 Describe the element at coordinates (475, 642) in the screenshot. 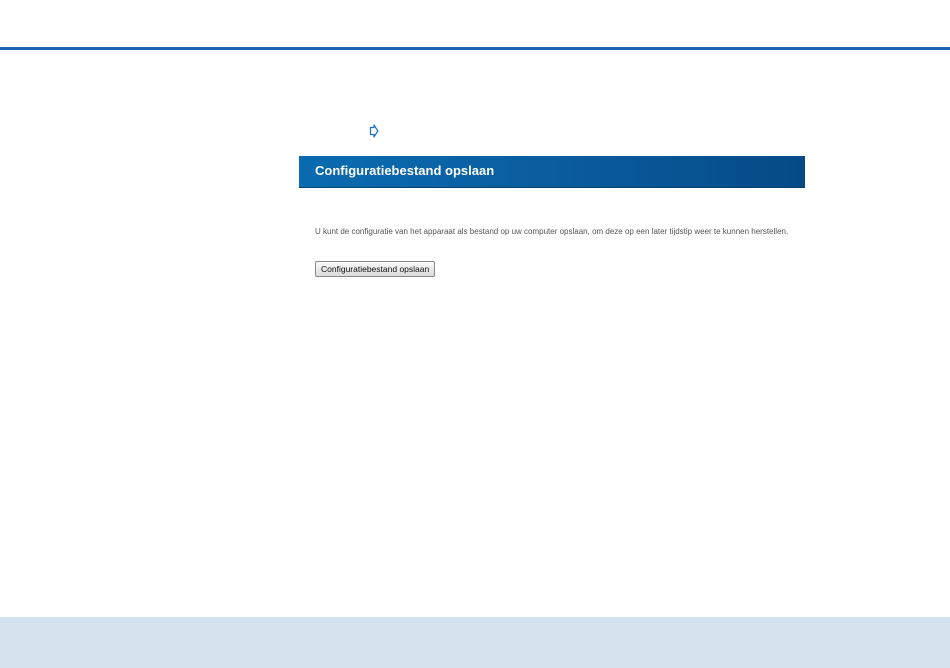

I see `footer-band` at that location.